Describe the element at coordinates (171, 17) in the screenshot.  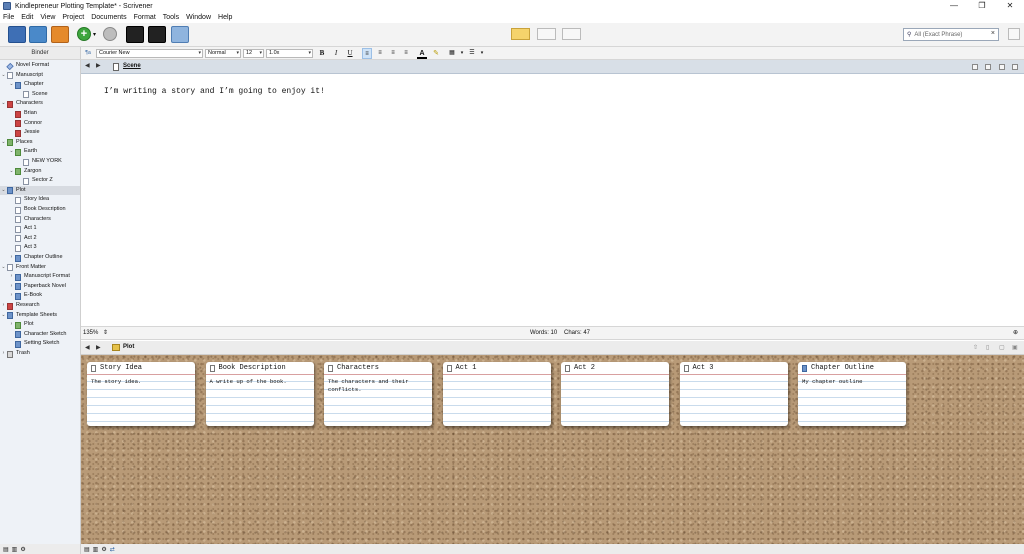
I see `menu-tools: Tools` at that location.